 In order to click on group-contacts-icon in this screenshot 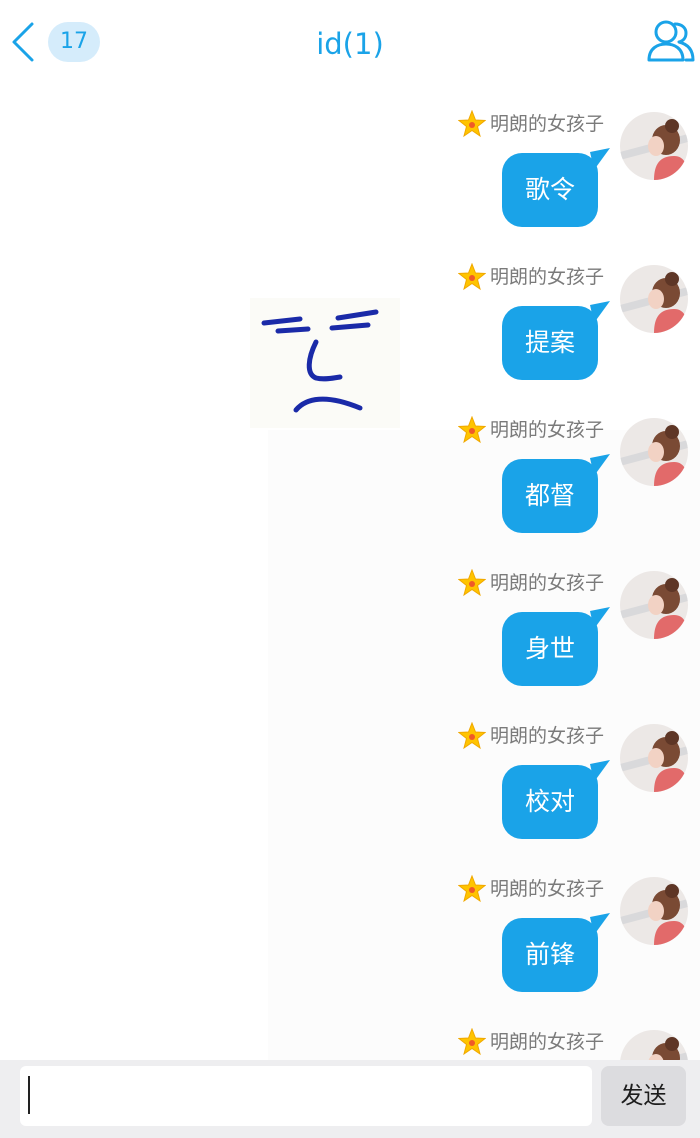, I will do `click(671, 41)`.